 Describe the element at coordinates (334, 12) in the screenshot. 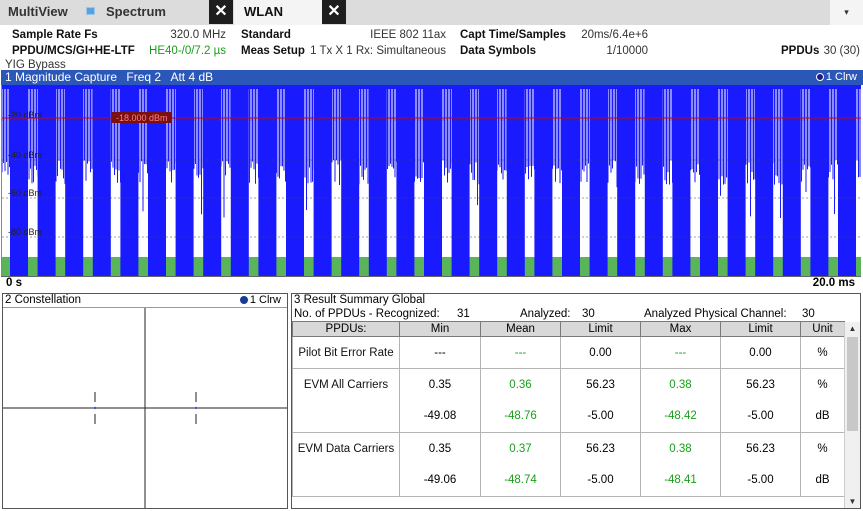

I see `close-wlan-icon: ✕` at that location.